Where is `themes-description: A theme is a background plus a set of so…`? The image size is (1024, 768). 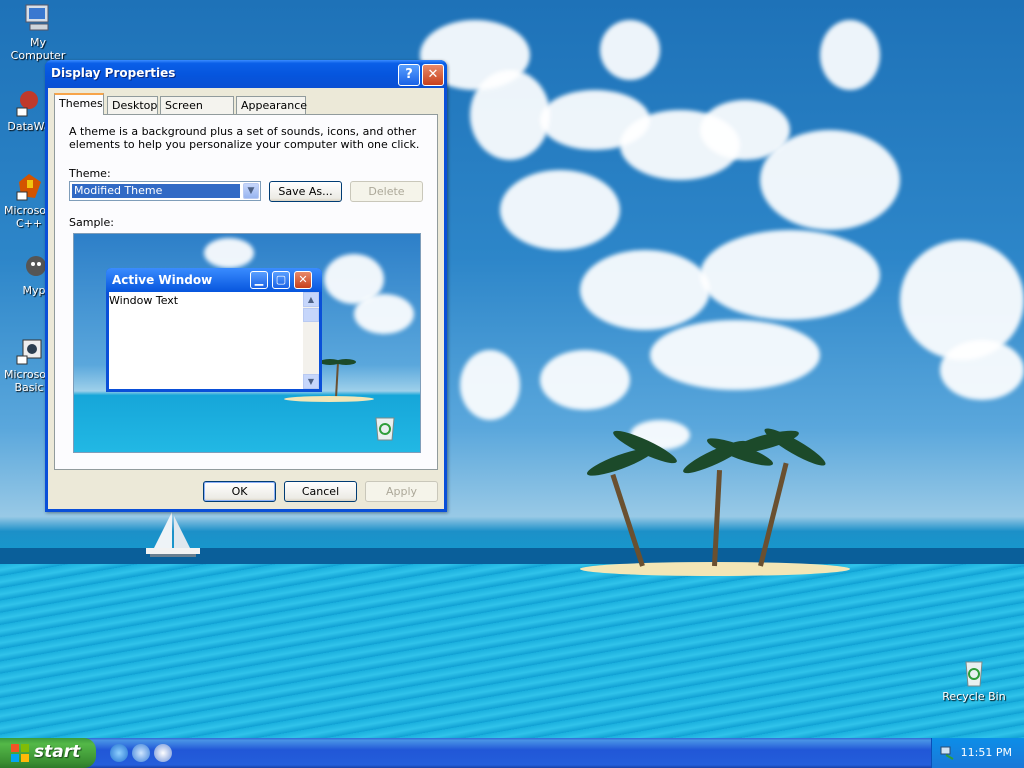
themes-description: A theme is a background plus a set of so… is located at coordinates (244, 138).